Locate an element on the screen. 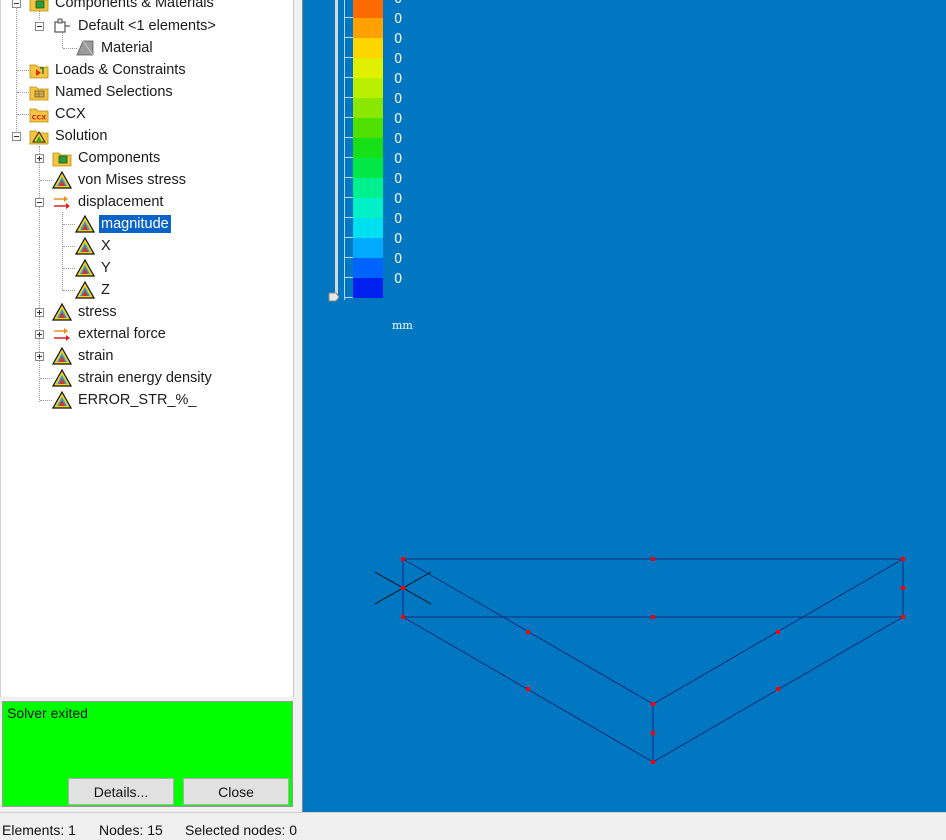 The image size is (946, 840). tree-item-material: Material is located at coordinates (148, 50).